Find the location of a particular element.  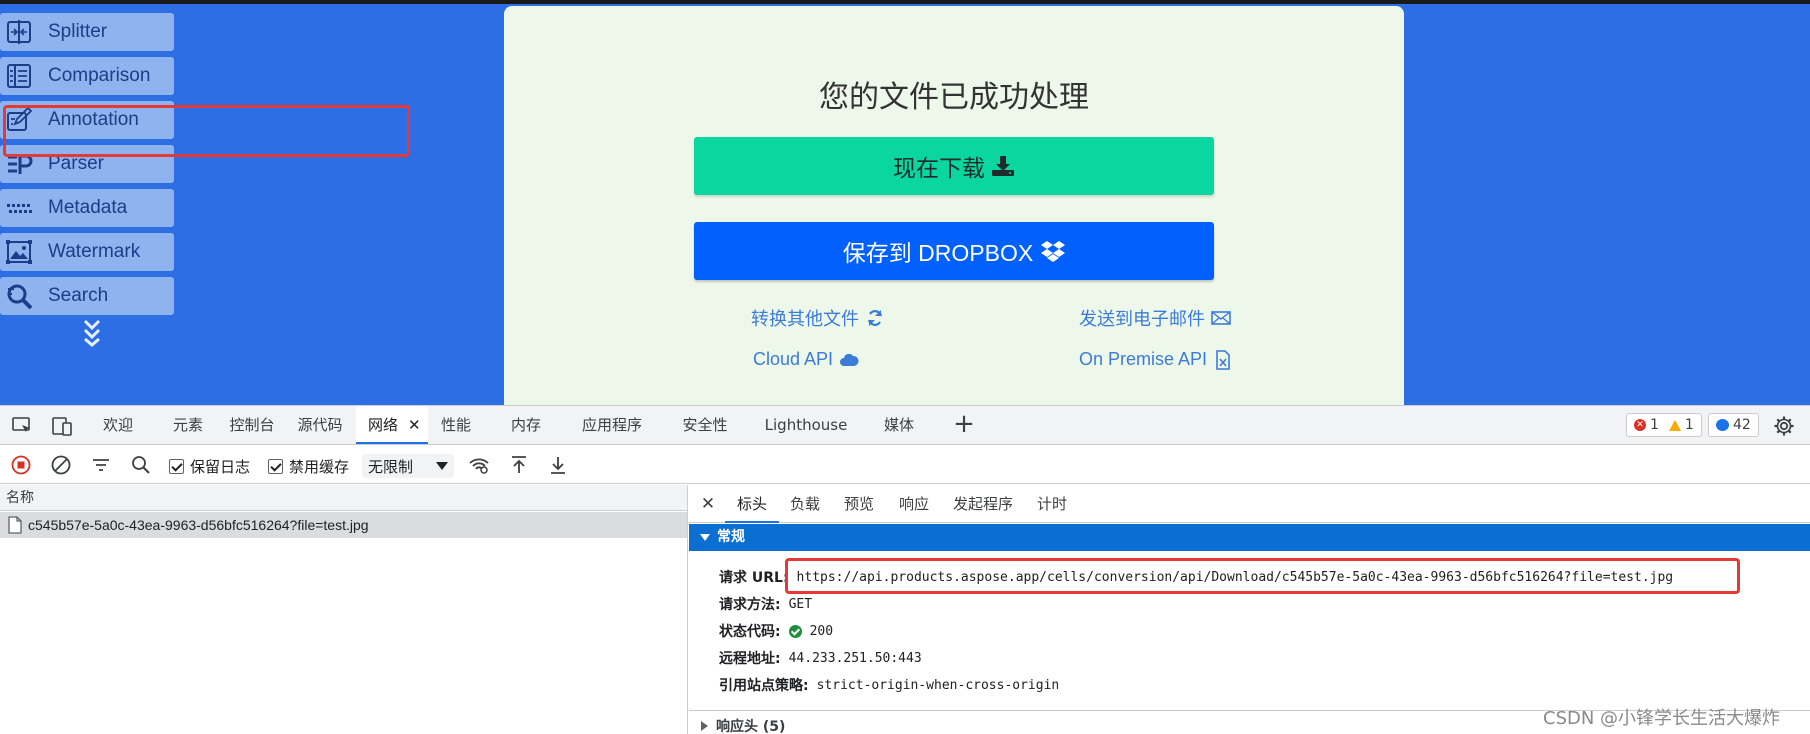

tab-response: 响应 is located at coordinates (914, 504).